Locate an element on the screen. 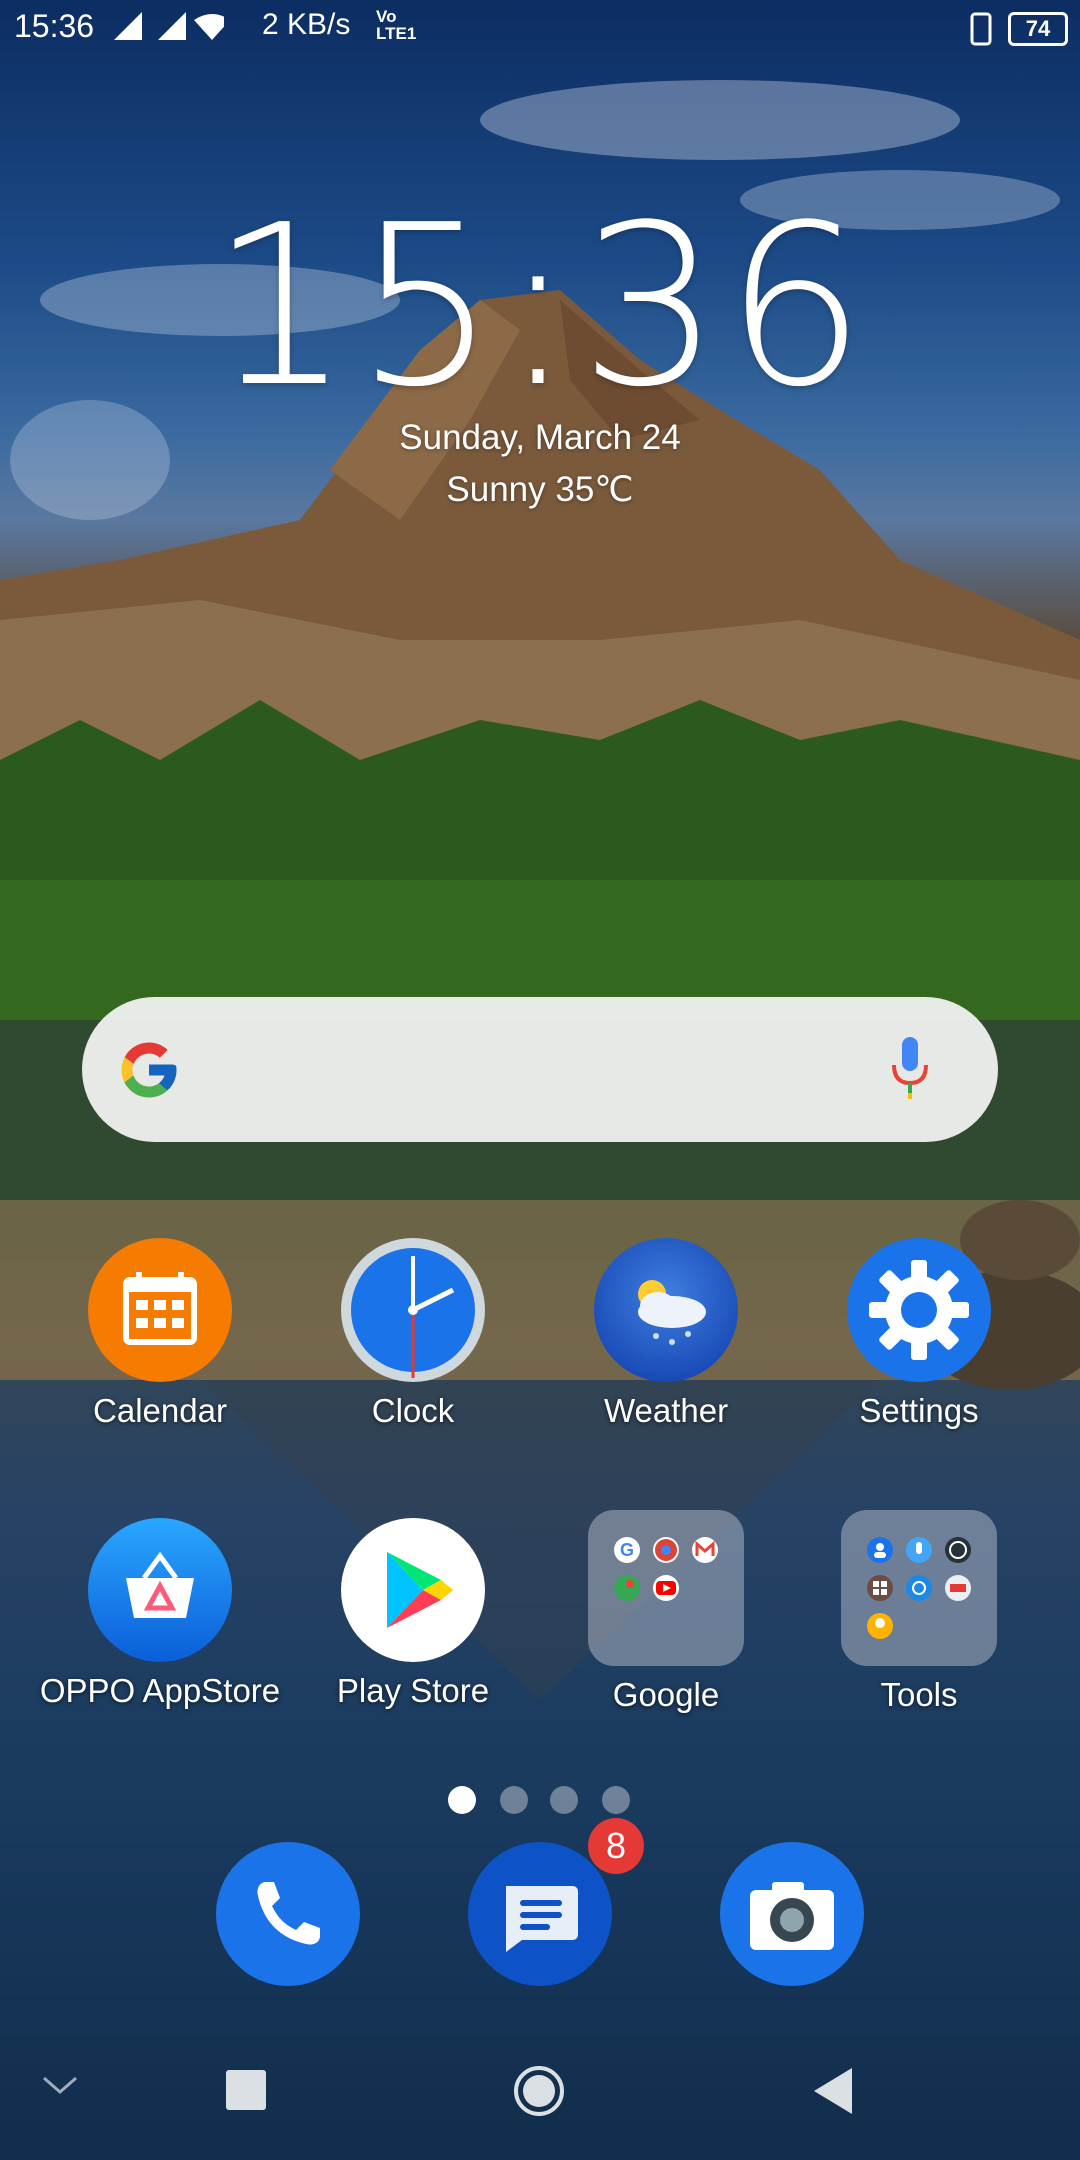 Image resolution: width=1080 pixels, height=2160 pixels. volte-indicator: Vo LTE1 is located at coordinates (396, 25).